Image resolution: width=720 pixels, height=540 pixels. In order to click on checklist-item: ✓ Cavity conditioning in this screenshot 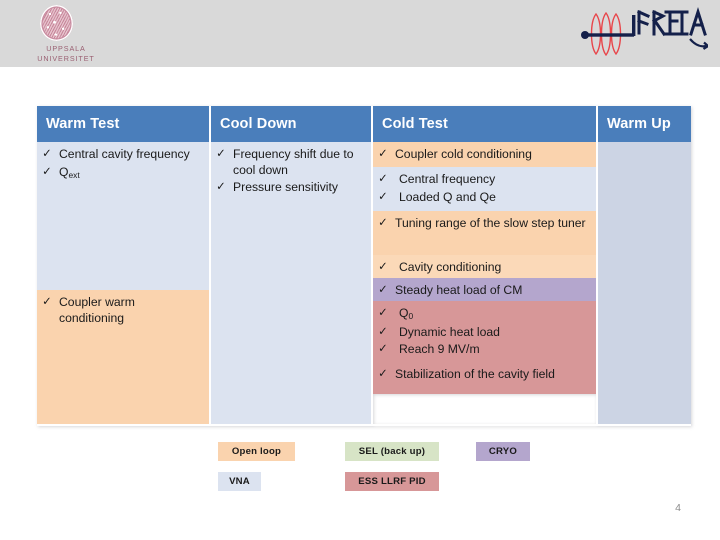, I will do `click(482, 268)`.